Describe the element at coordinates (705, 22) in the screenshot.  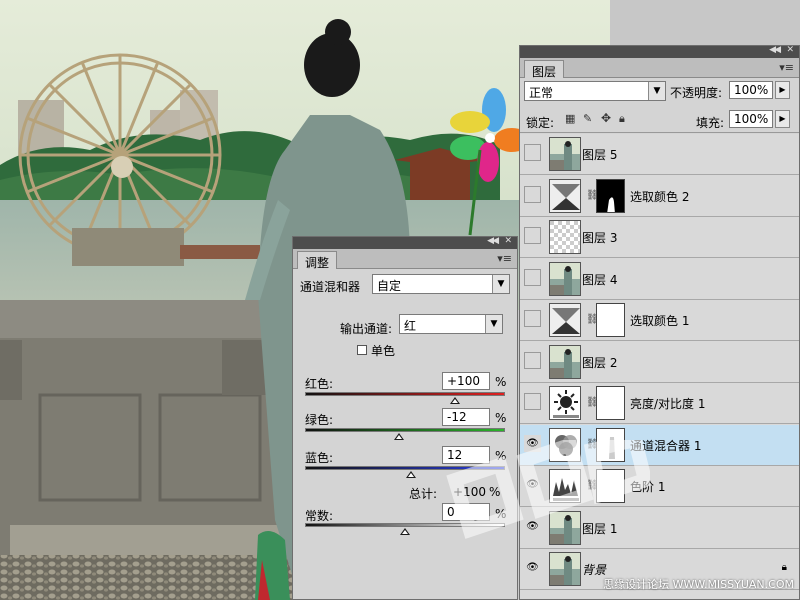
I see `workspace-background` at that location.